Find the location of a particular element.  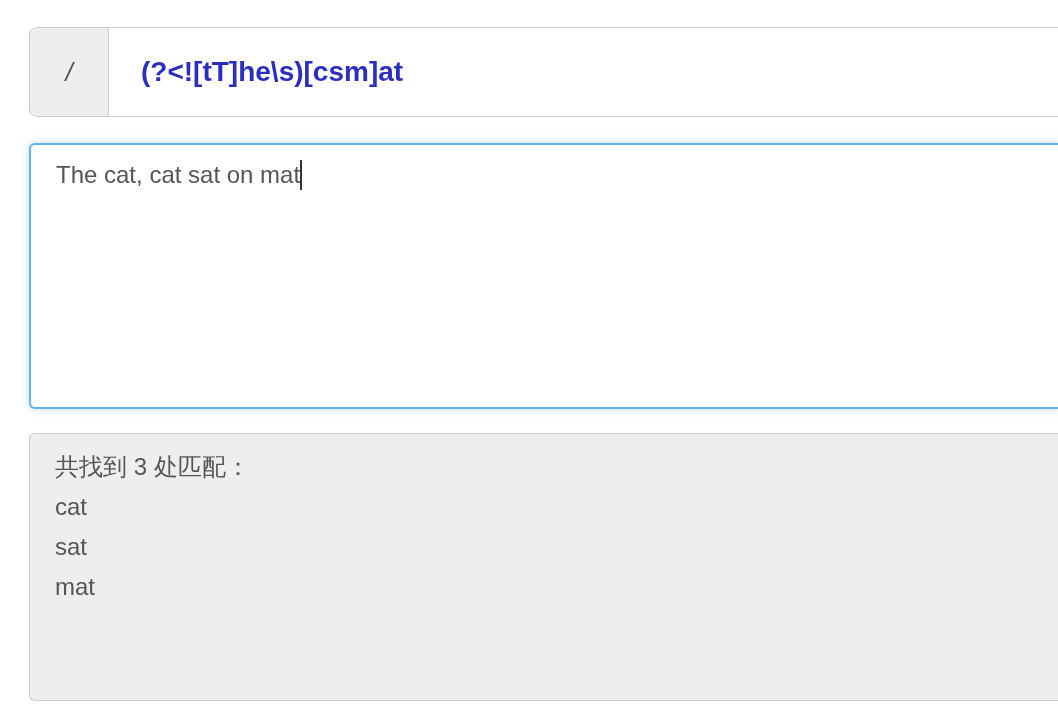

match-summary: 共找到 3 处匹配： is located at coordinates (152, 467).